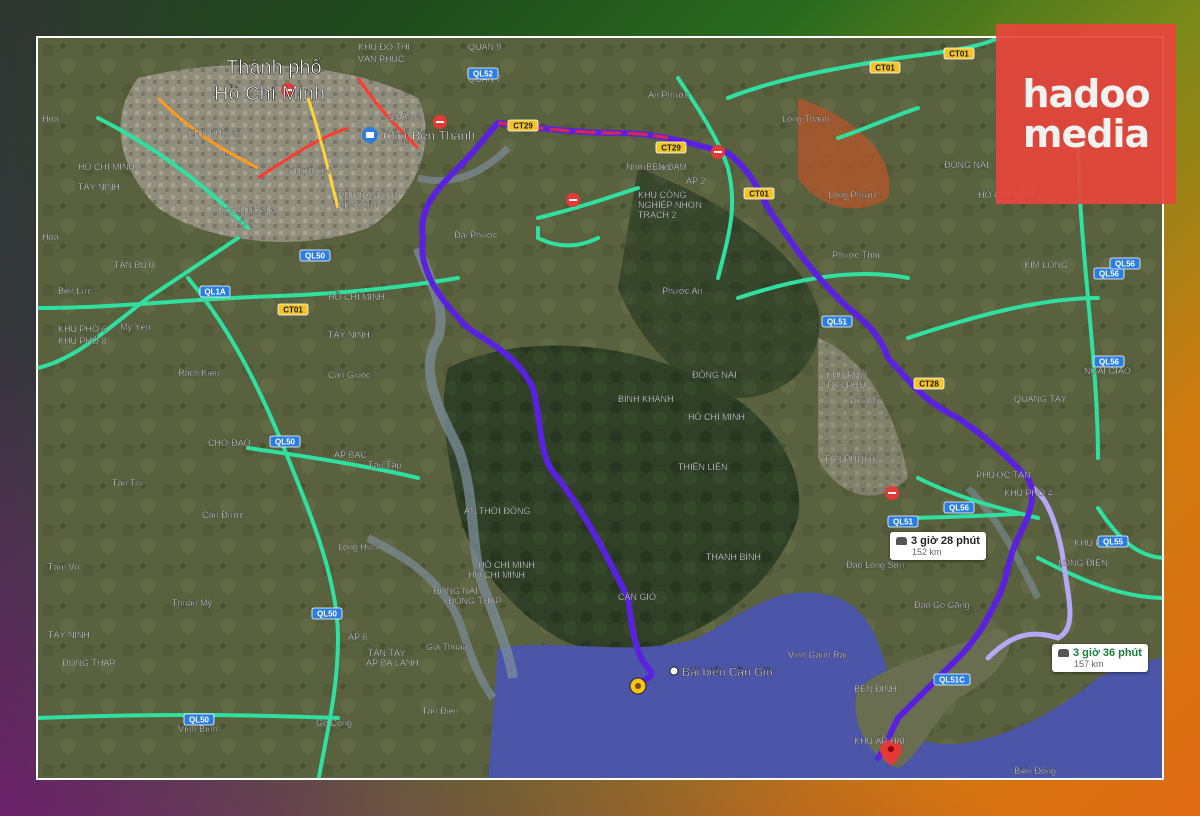  I want to click on place-label: ẤP BÀ LÁNH, so click(392, 663).